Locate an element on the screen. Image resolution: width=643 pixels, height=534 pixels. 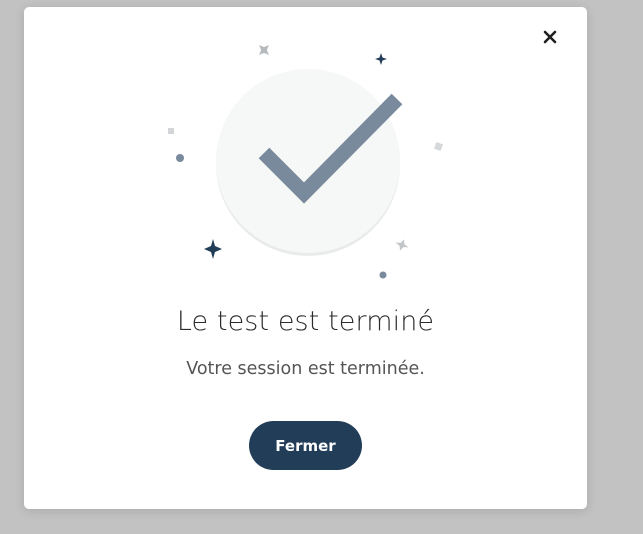
close-button: Fermer is located at coordinates (305, 445).